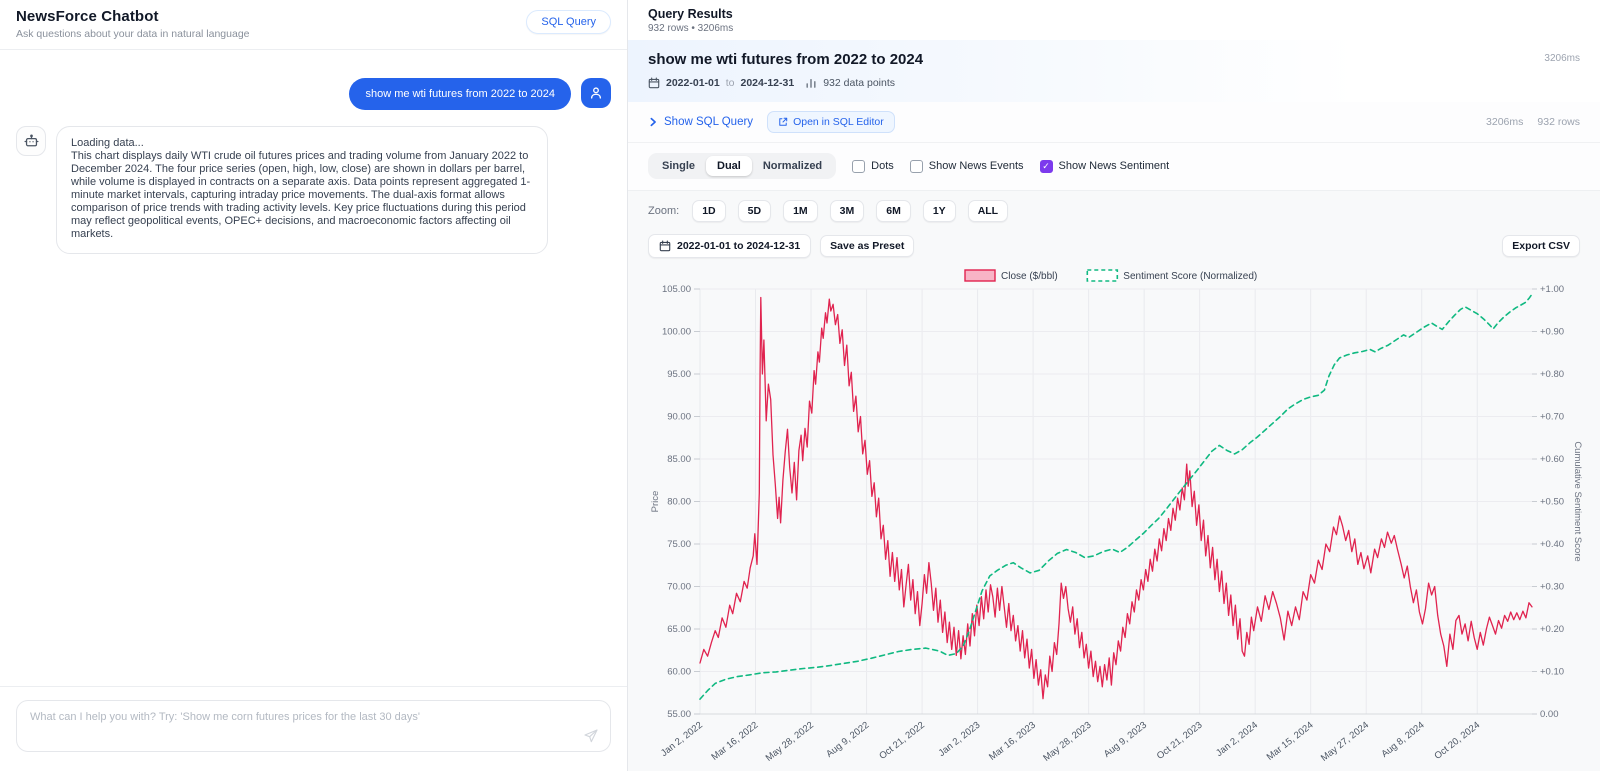 The height and width of the screenshot is (771, 1600). Describe the element at coordinates (882, 166) in the screenshot. I see `checkbox-label: Dots` at that location.